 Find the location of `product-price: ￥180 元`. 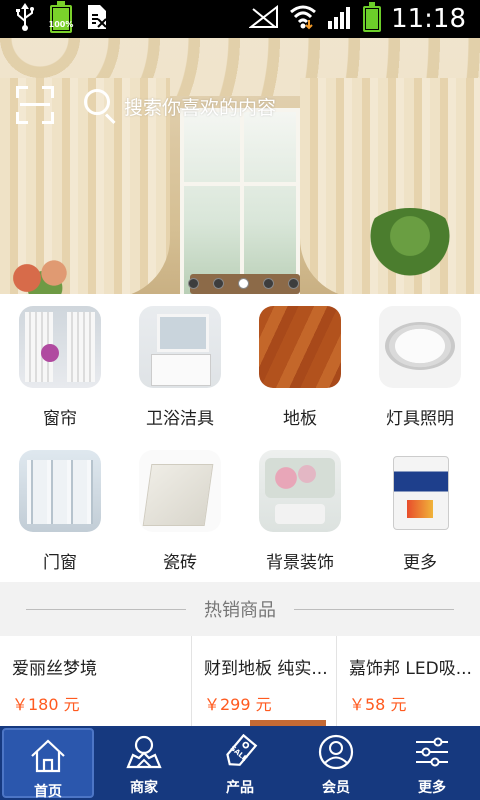

product-price: ￥180 元 is located at coordinates (46, 704).